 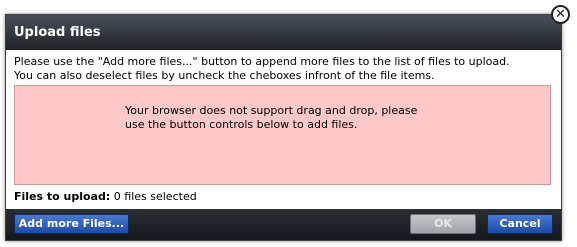 I want to click on files-status: Files to upload: 0 files selected, so click(x=105, y=197).